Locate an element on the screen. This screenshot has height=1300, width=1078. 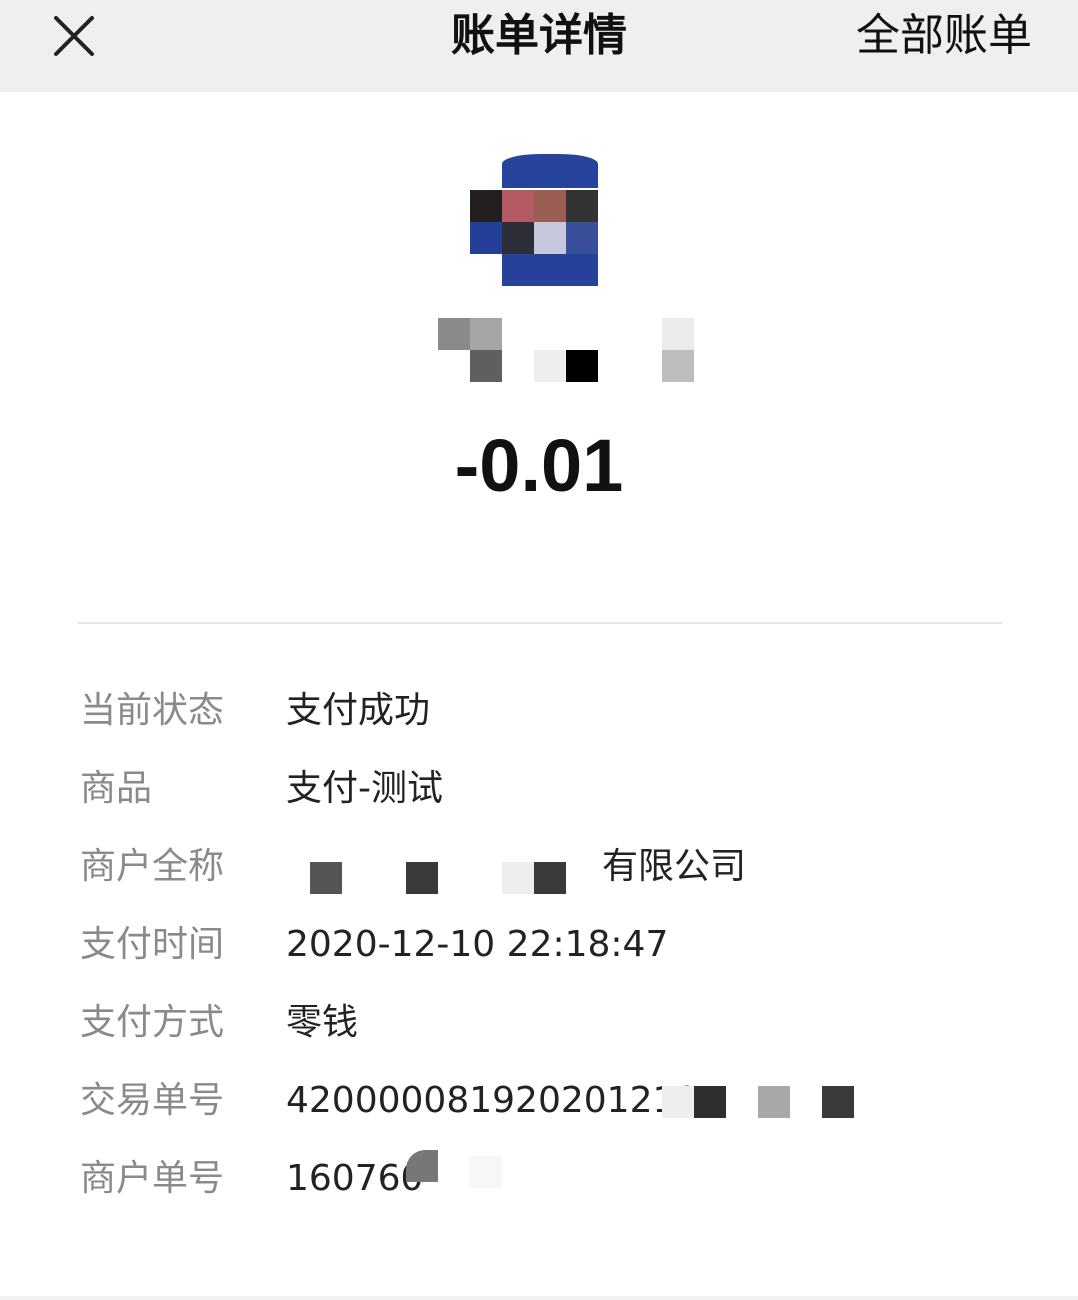
merchant-logo is located at coordinates (534, 220).